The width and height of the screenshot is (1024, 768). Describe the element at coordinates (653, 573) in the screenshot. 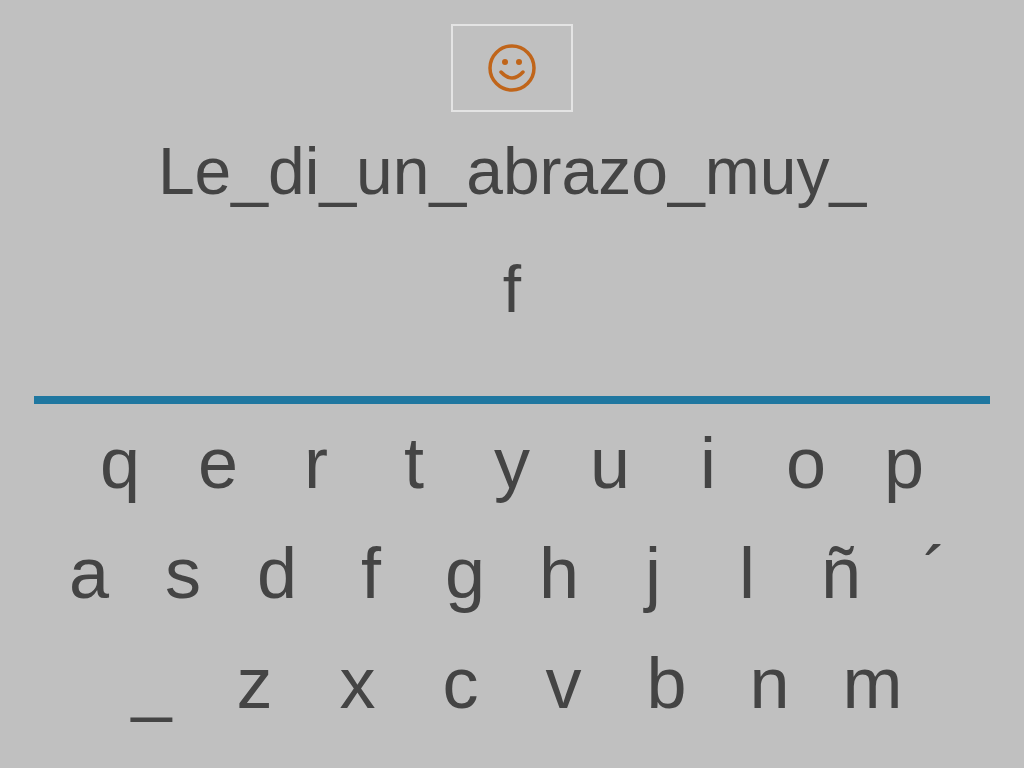

I see `letter-key: j` at that location.